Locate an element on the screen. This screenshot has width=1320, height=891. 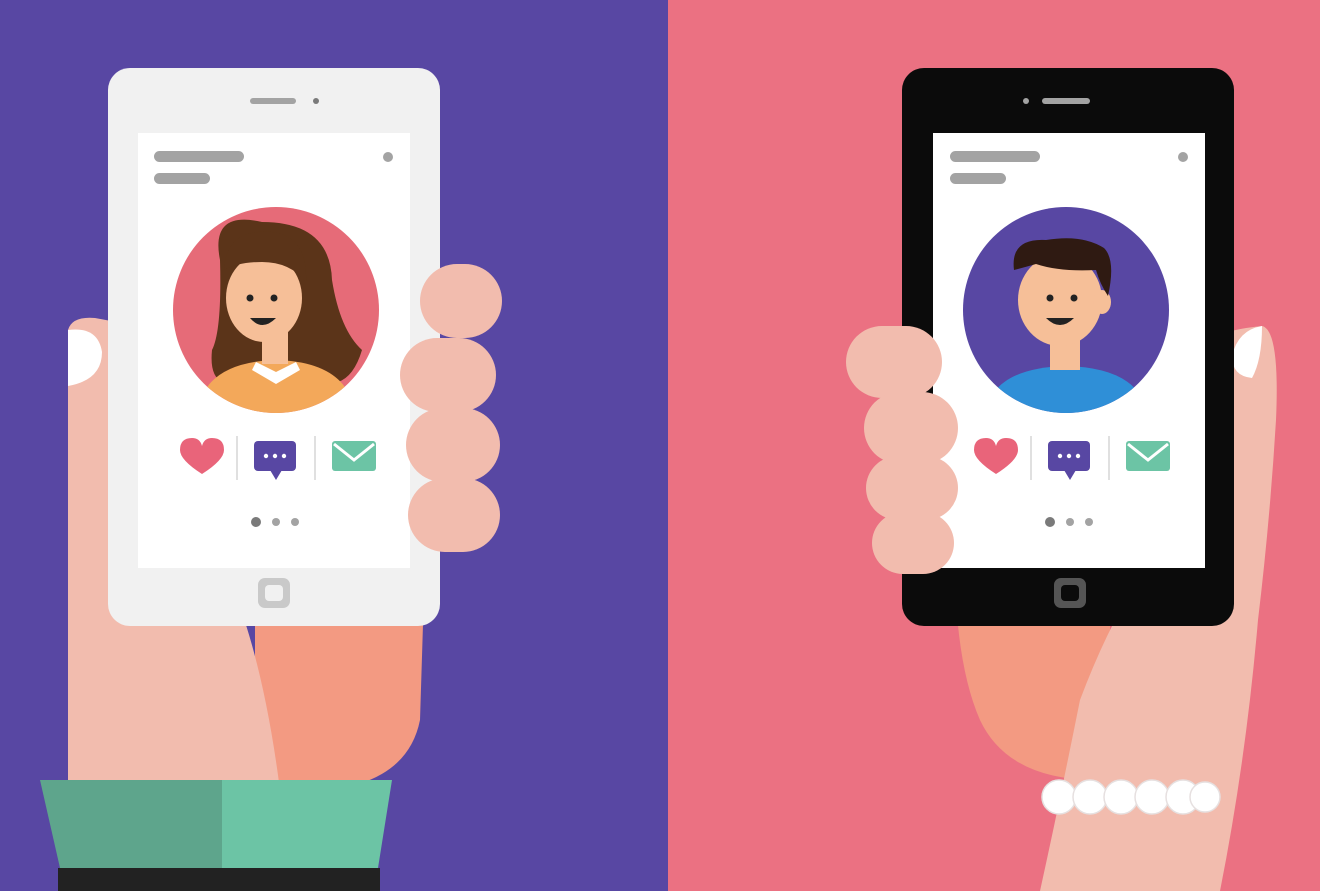
woman-eye-left is located at coordinates (250, 298).